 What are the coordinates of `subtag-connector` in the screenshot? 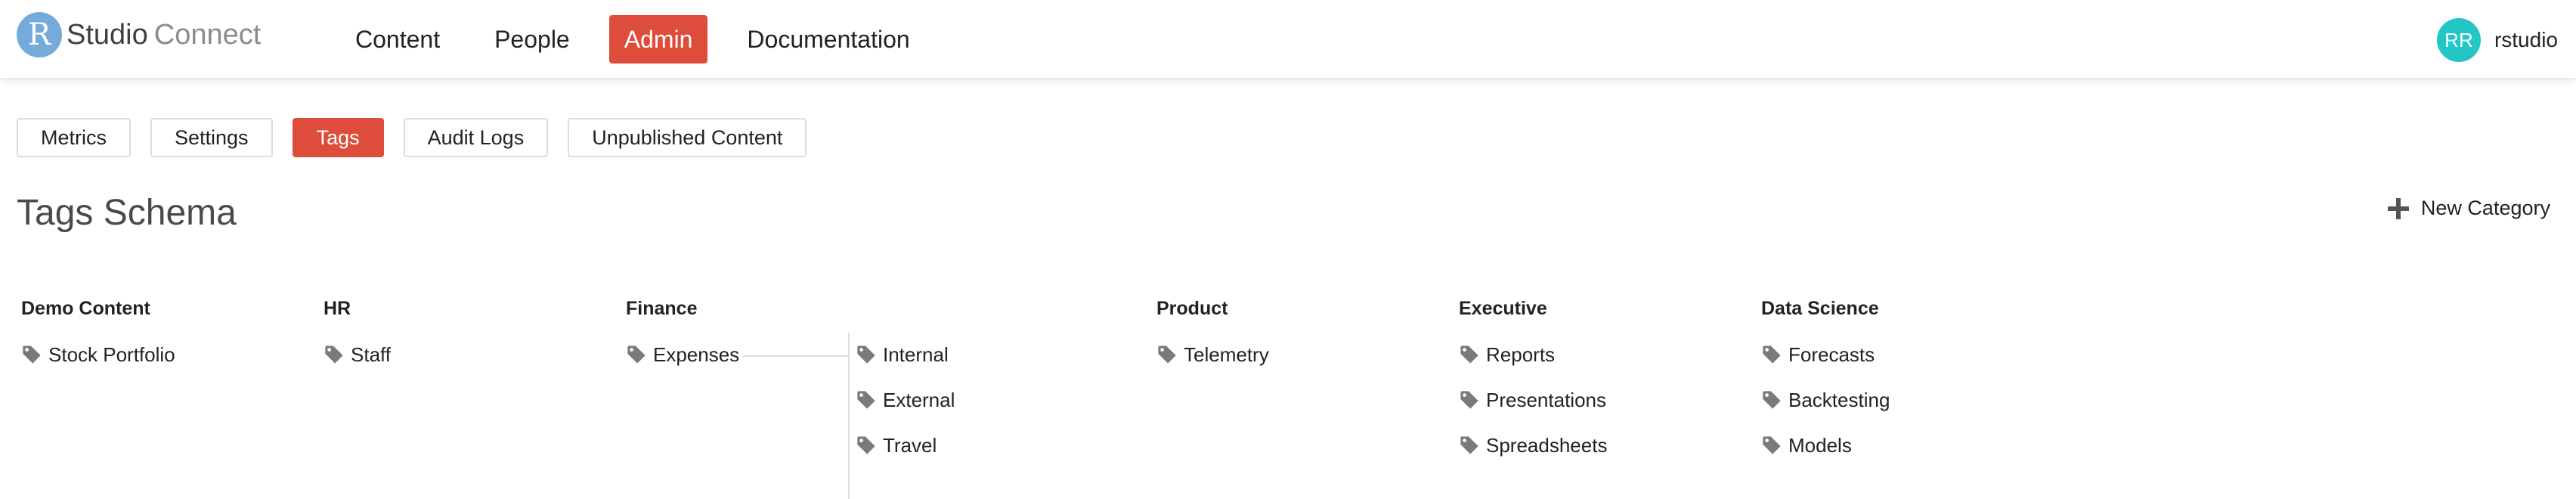 It's located at (795, 356).